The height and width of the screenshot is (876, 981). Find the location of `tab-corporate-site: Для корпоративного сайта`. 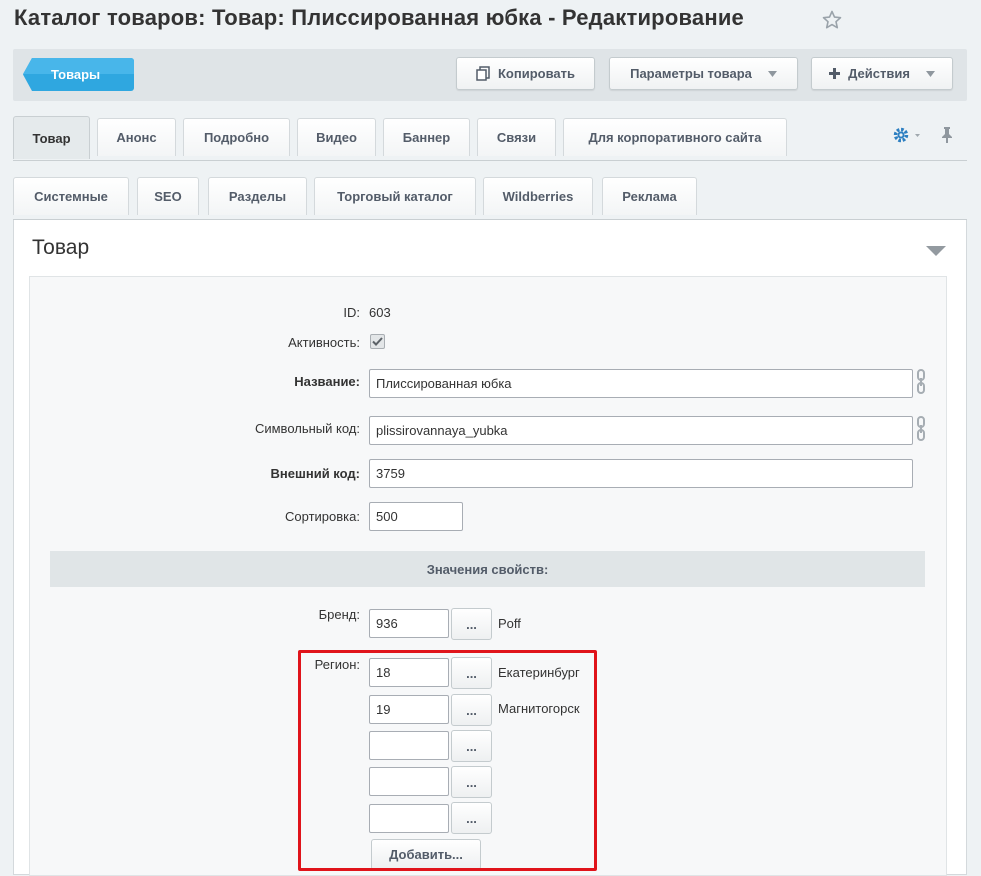

tab-corporate-site: Для корпоративного сайта is located at coordinates (675, 137).